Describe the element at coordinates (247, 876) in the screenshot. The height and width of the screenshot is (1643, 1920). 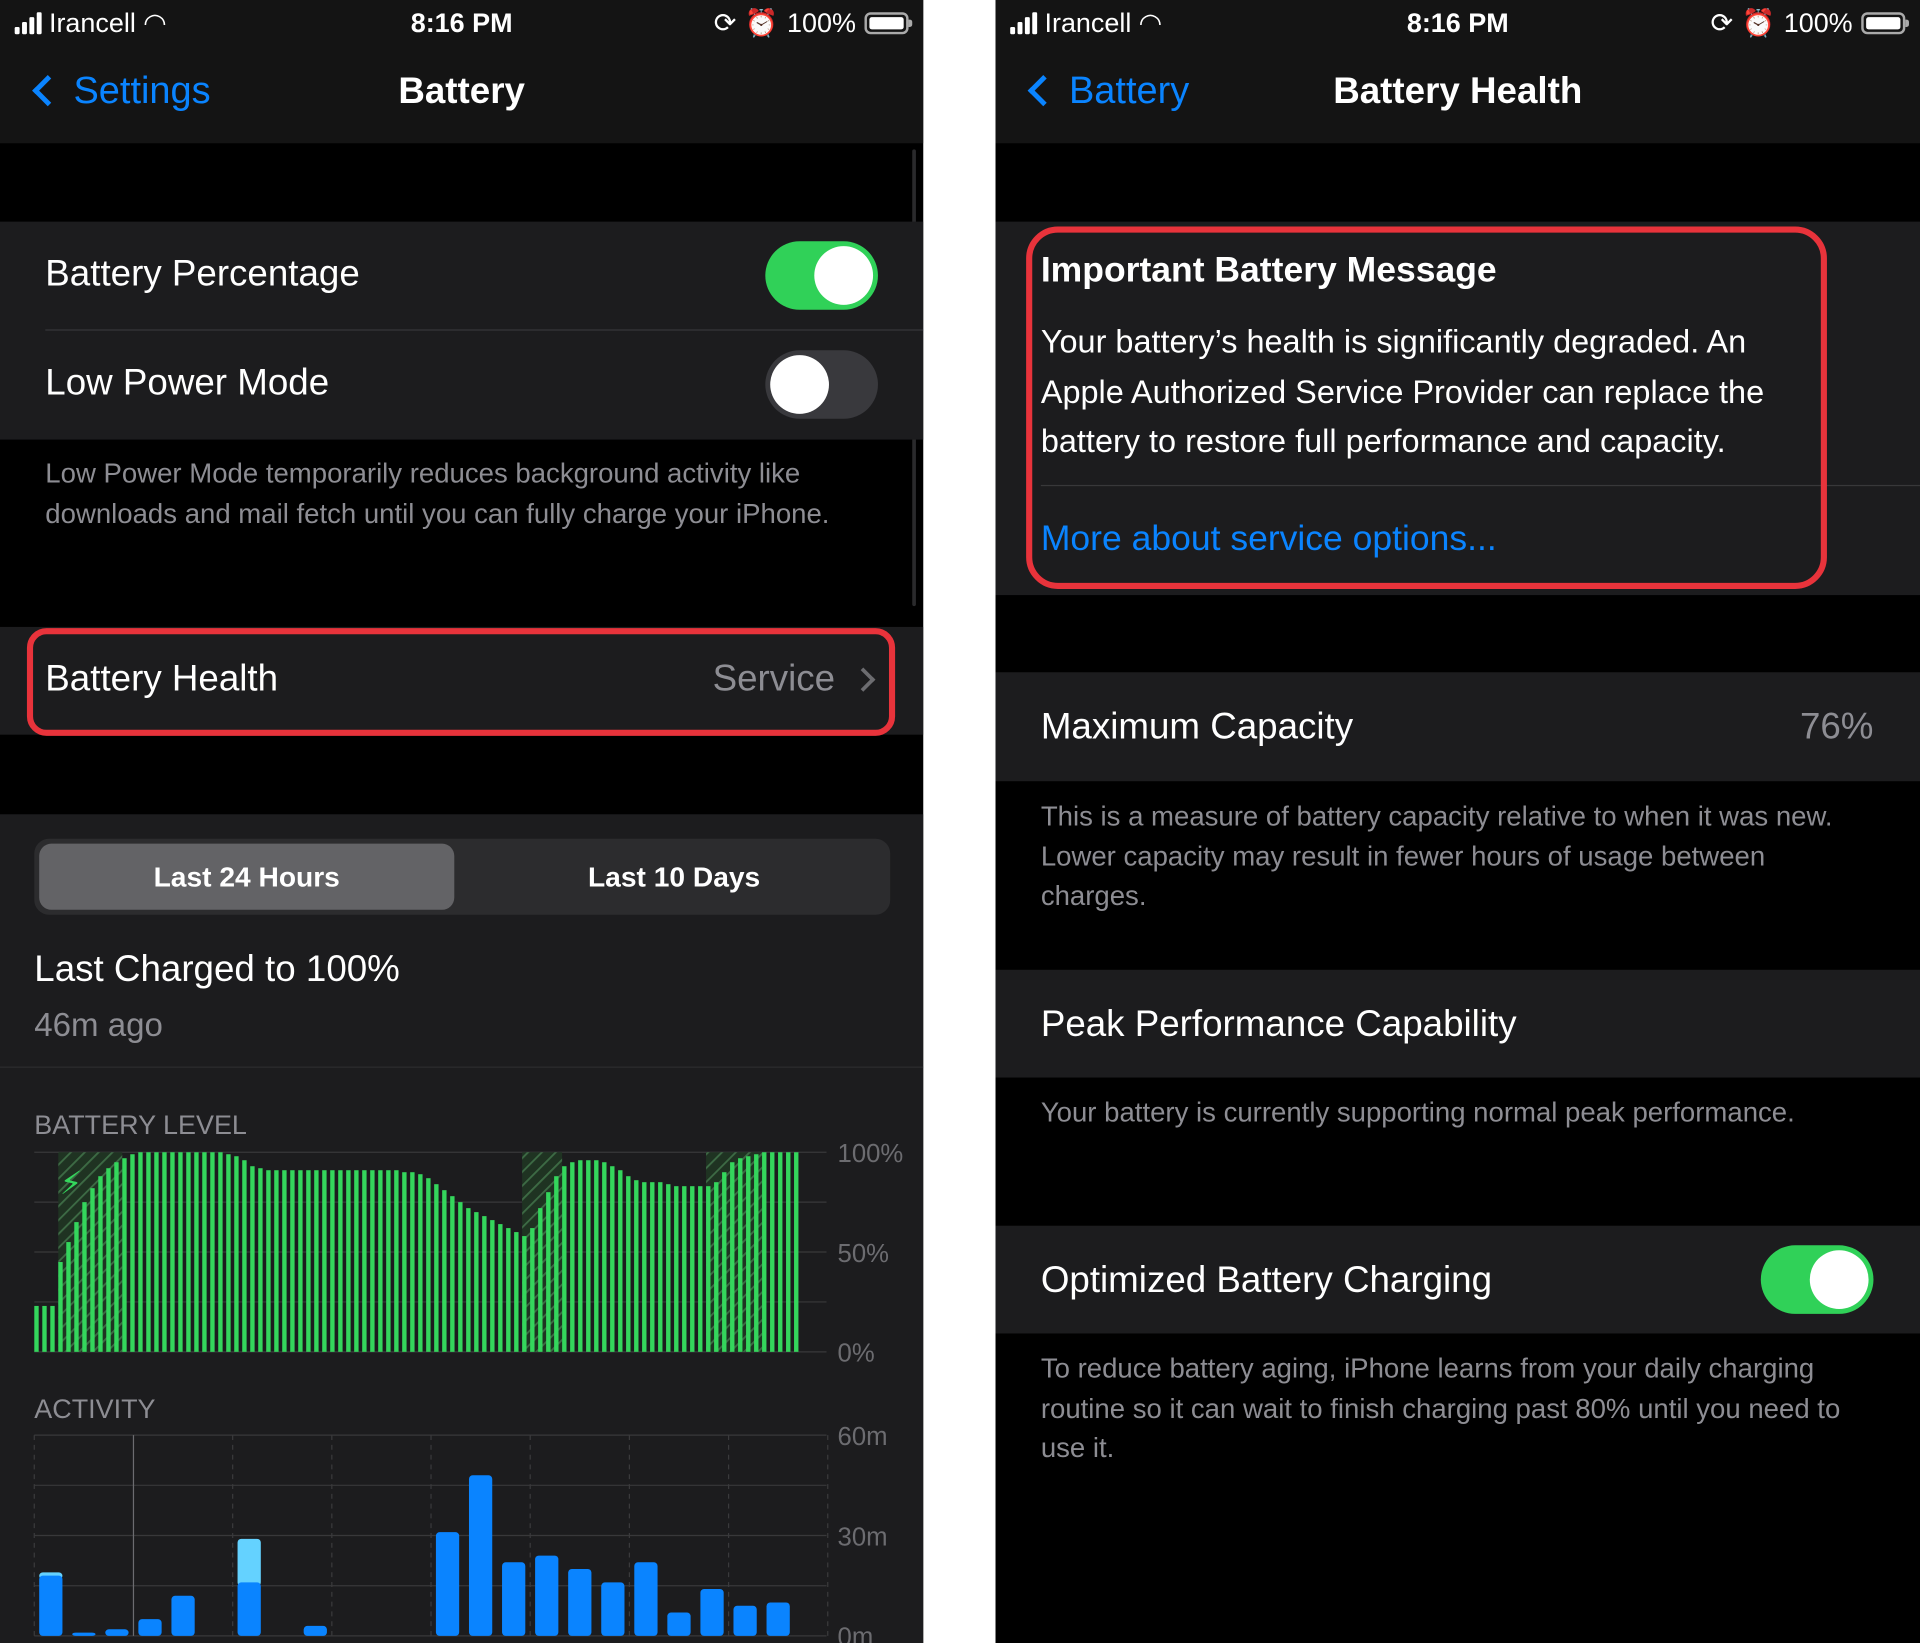
I see `segment-last-24-hours: Last 24 Hours` at that location.